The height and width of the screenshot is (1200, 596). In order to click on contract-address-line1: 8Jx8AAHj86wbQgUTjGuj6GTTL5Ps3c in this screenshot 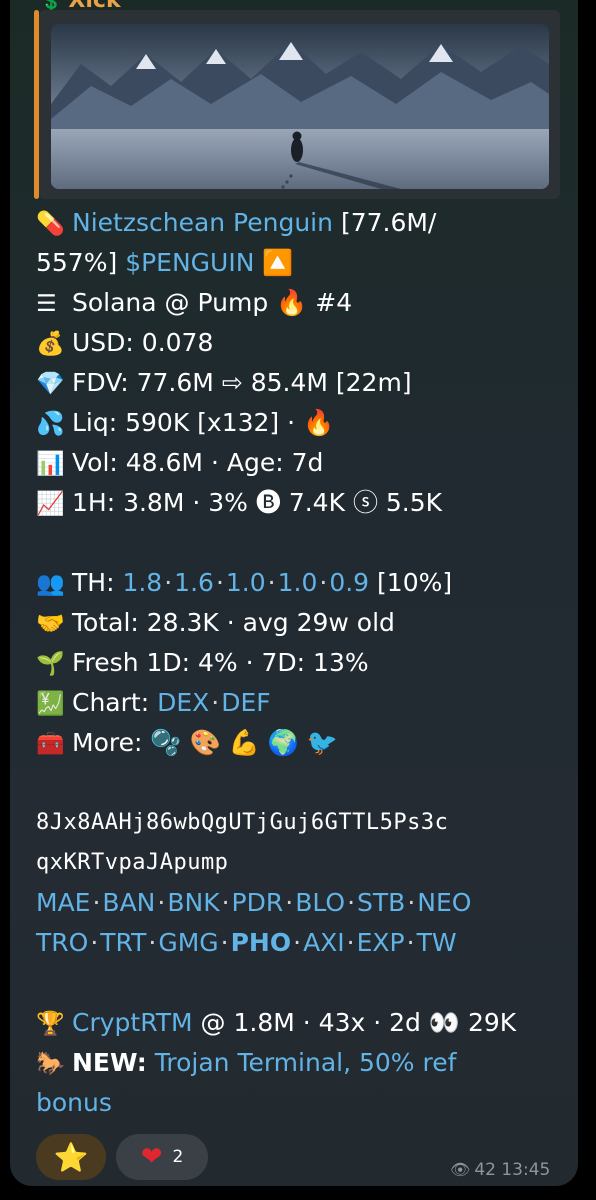, I will do `click(301, 823)`.